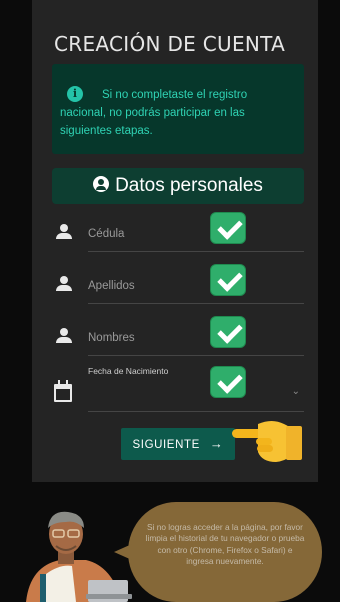 This screenshot has height=602, width=340. I want to click on section-header: Datos personales, so click(178, 186).